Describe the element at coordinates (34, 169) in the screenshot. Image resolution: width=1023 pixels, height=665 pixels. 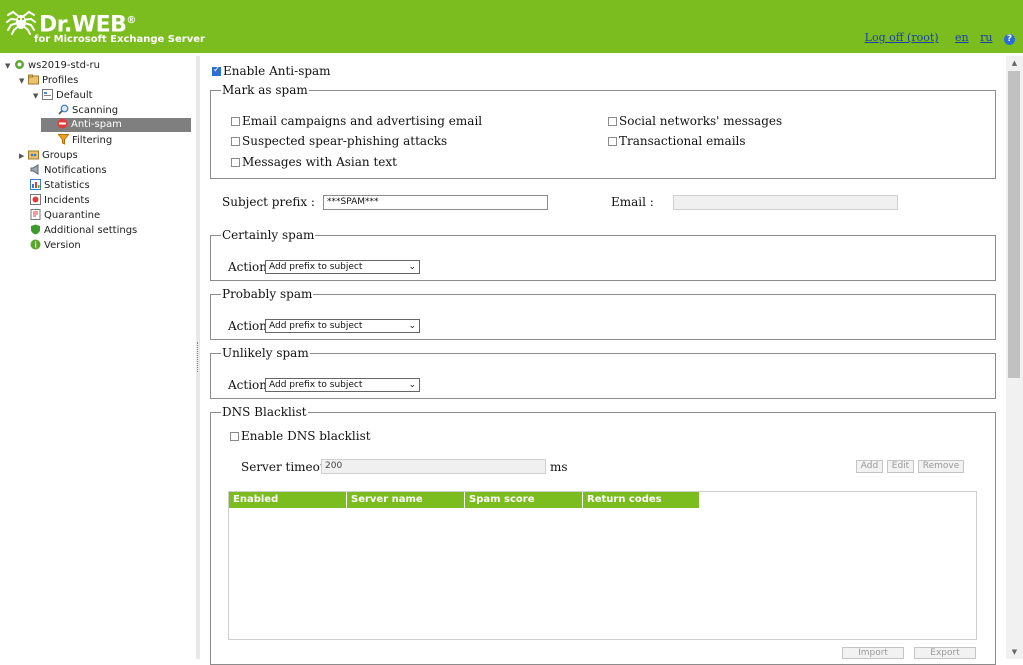
I see `megaphone-icon` at that location.